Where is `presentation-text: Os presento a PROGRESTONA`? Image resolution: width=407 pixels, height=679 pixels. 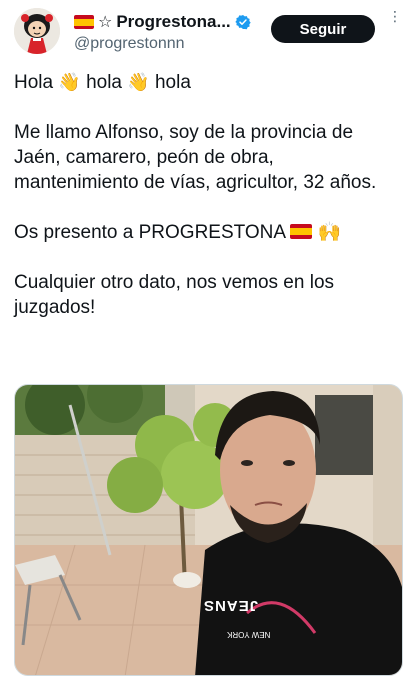 presentation-text: Os presento a PROGRESTONA is located at coordinates (150, 232).